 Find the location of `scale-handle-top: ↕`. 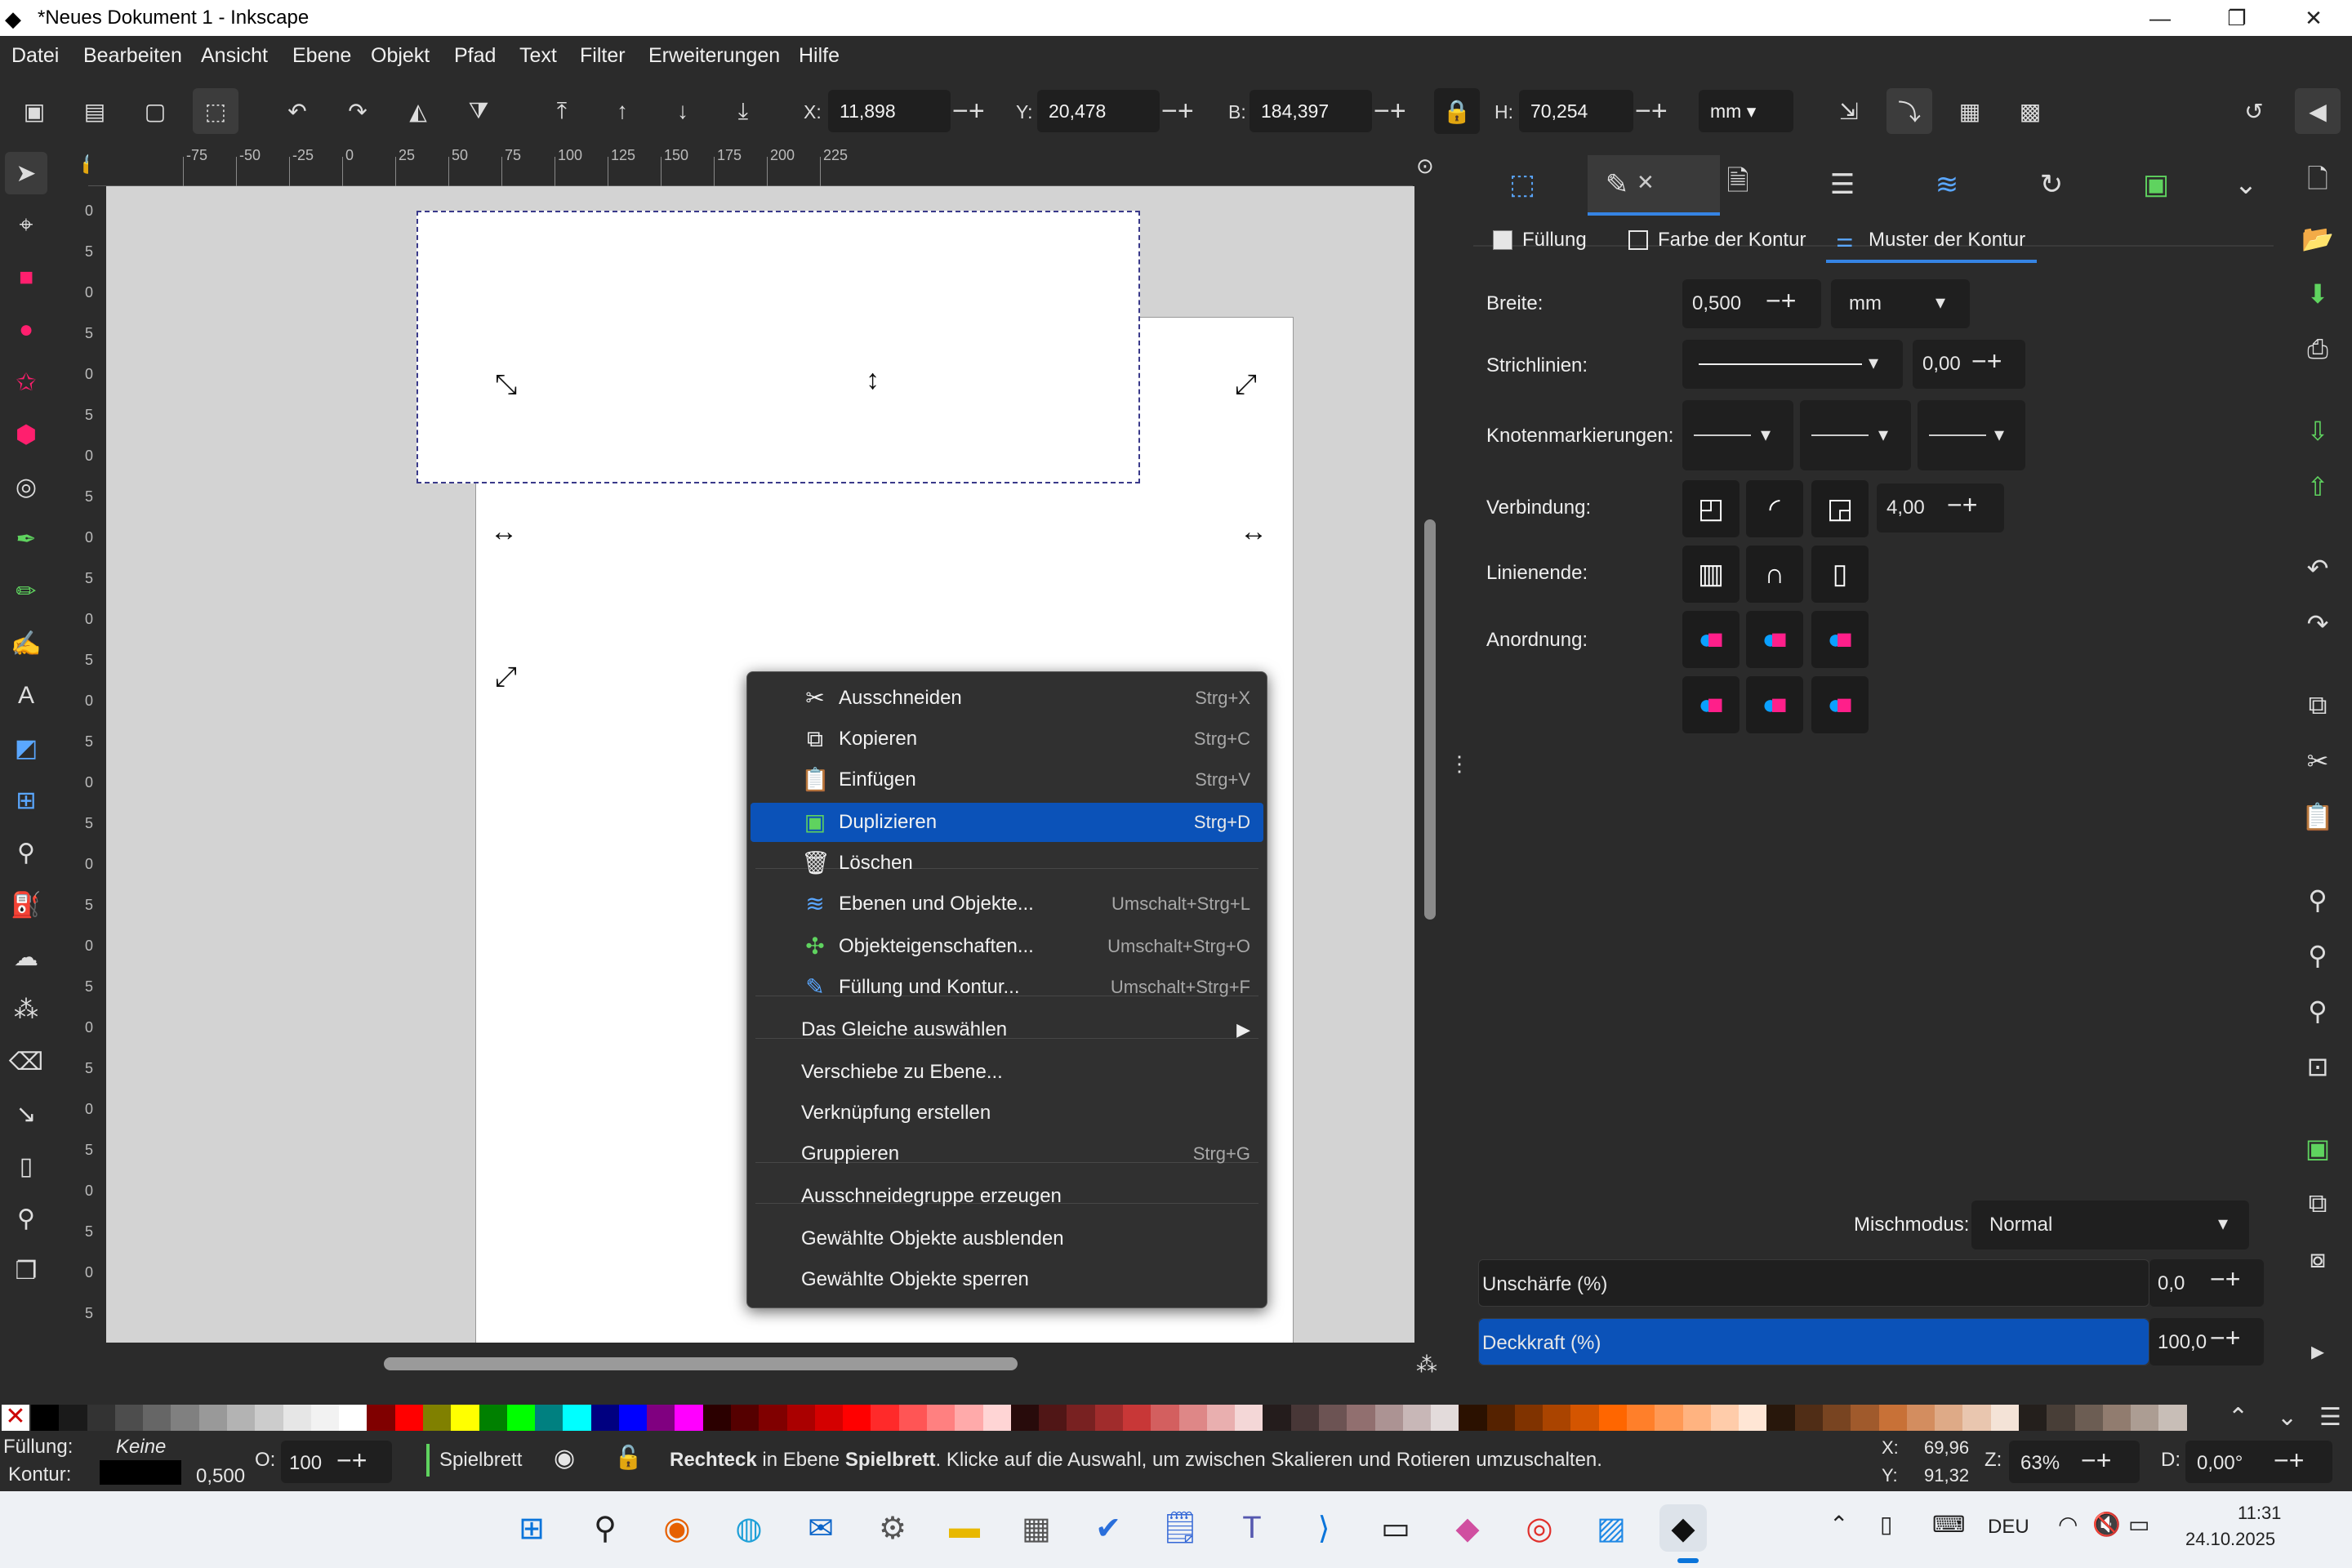

scale-handle-top: ↕ is located at coordinates (873, 380).